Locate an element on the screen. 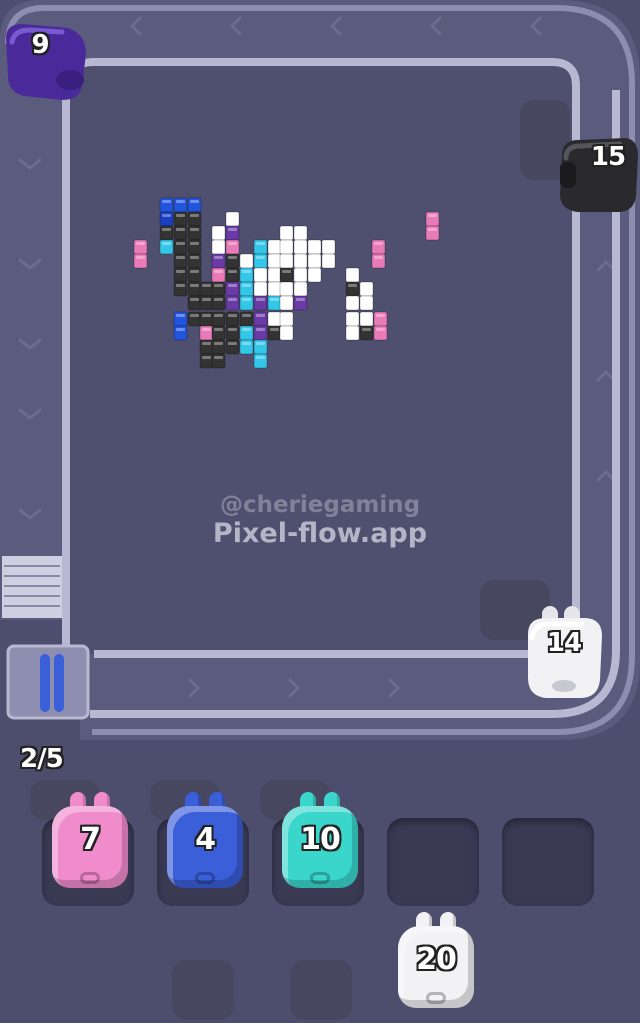 Image resolution: width=640 pixels, height=1023 pixels. belt-shooter-purple: 9 is located at coordinates (46, 60).